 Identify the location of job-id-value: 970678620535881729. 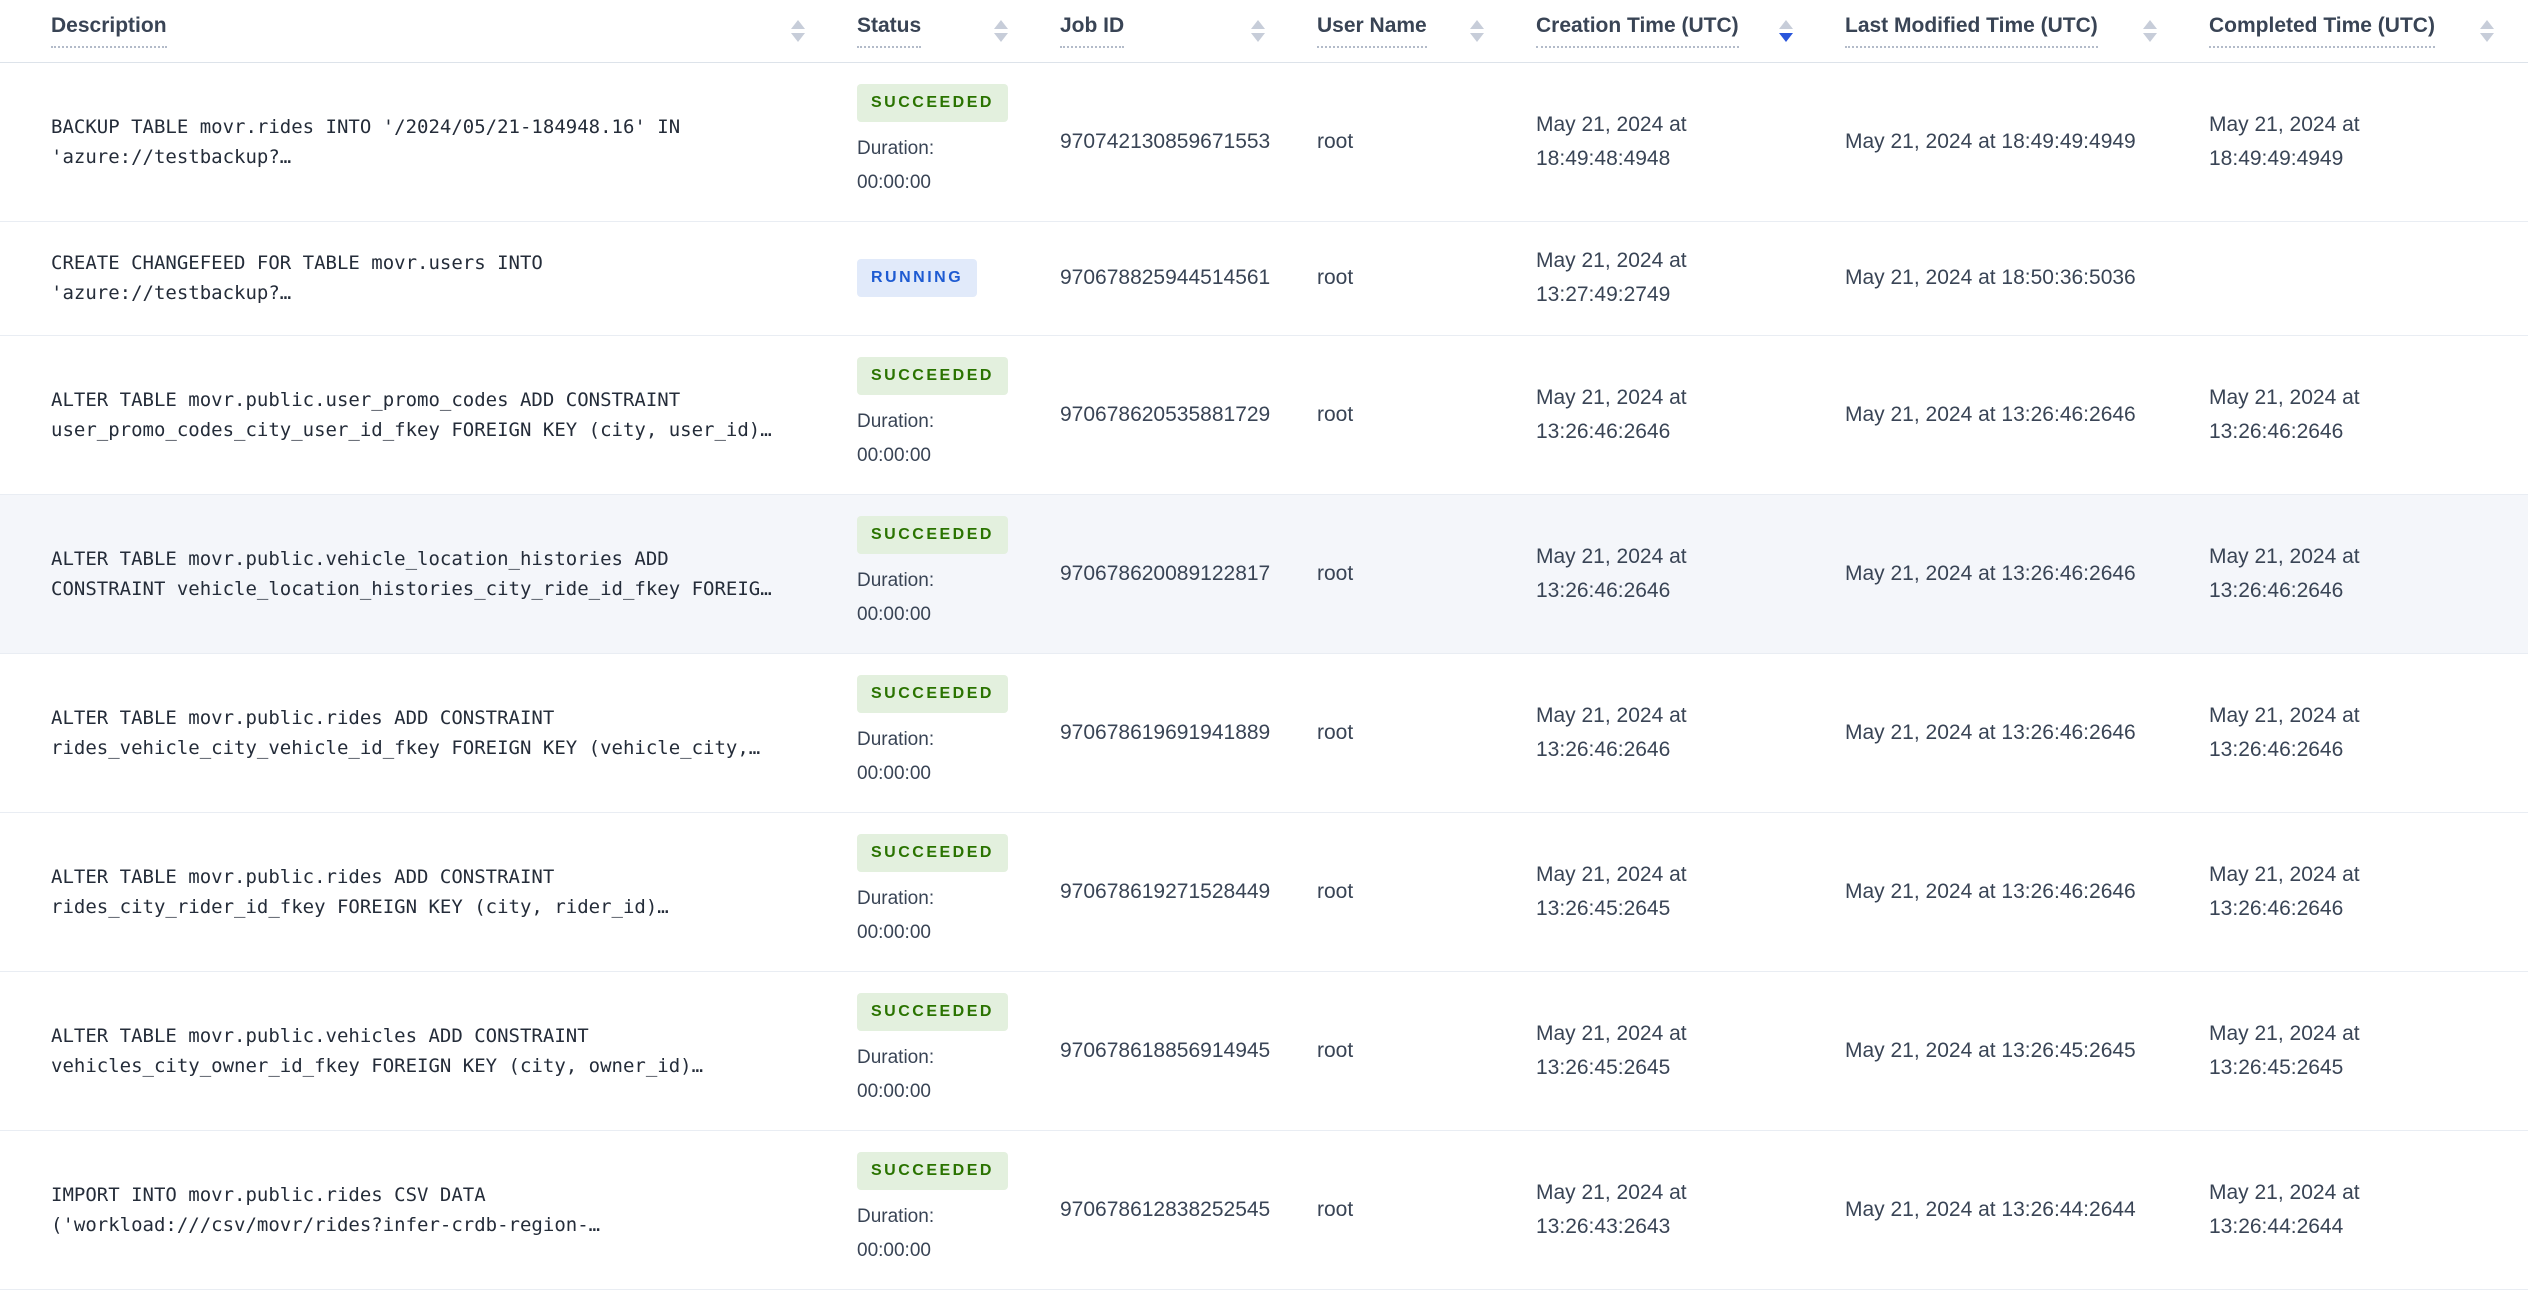
(1165, 414).